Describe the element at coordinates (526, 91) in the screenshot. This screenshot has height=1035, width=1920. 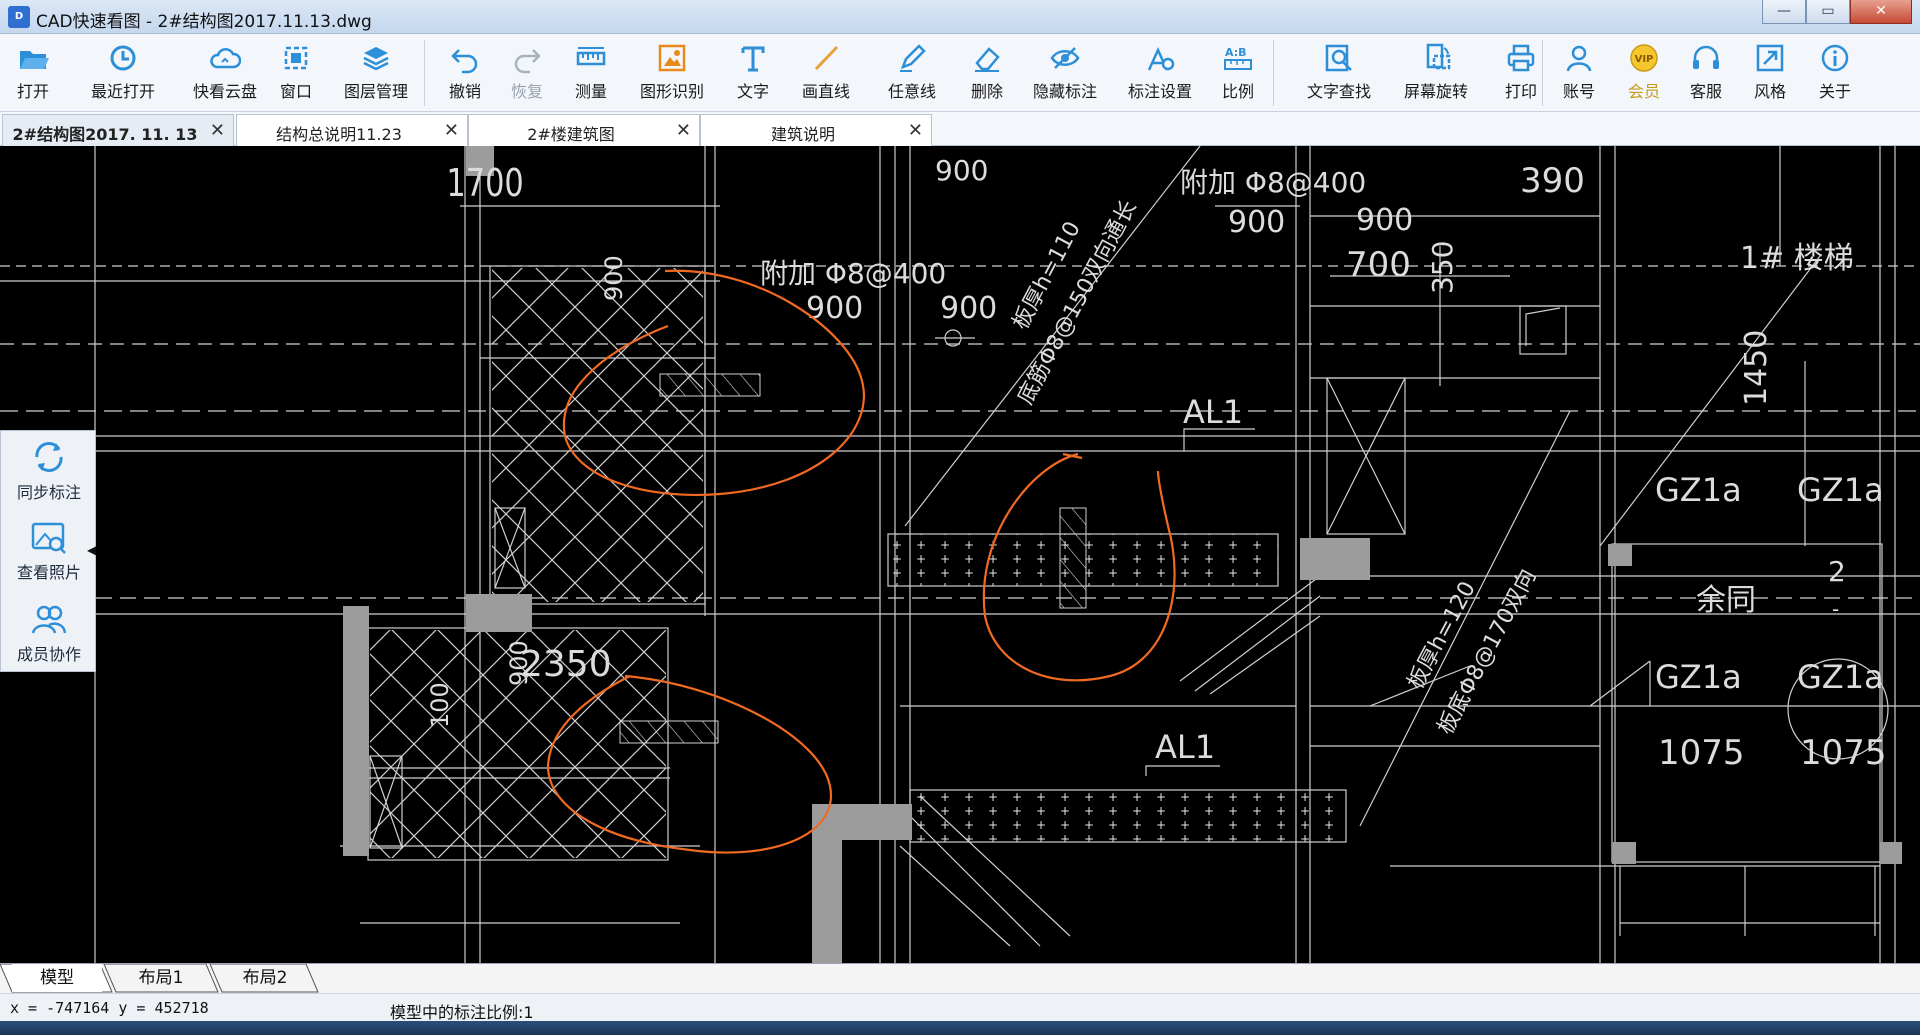
I see `toolbar-button-label: 恢复` at that location.